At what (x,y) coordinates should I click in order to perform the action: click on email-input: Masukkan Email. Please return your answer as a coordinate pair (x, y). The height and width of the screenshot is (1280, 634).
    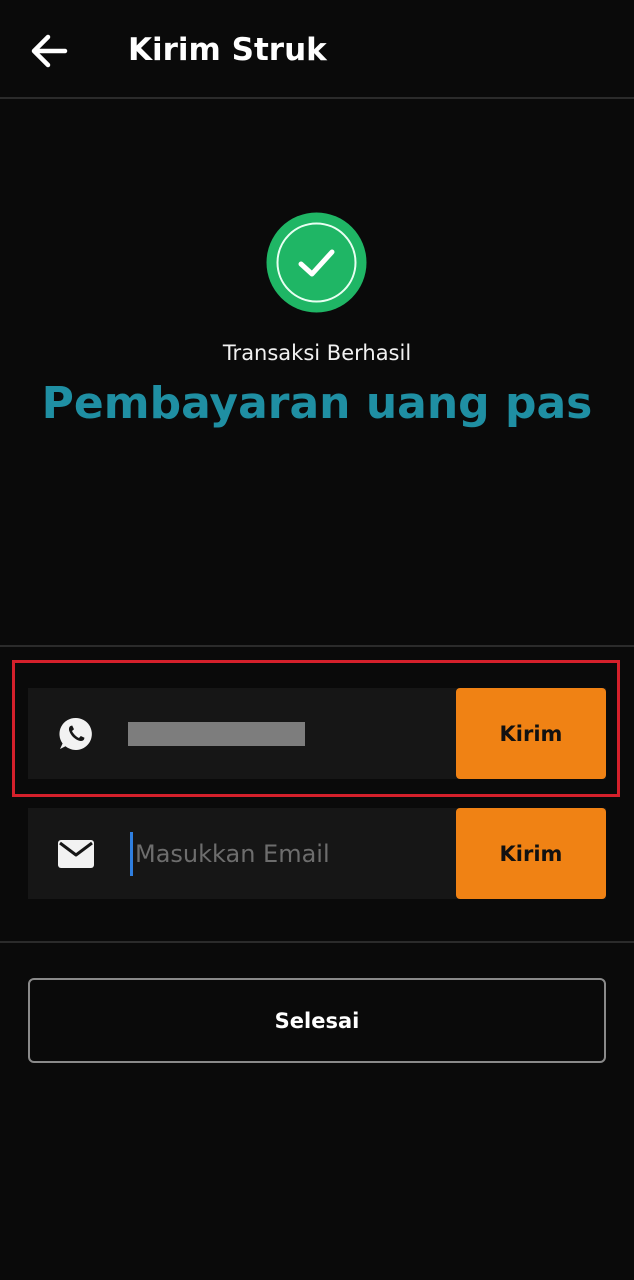
    Looking at the image, I should click on (290, 853).